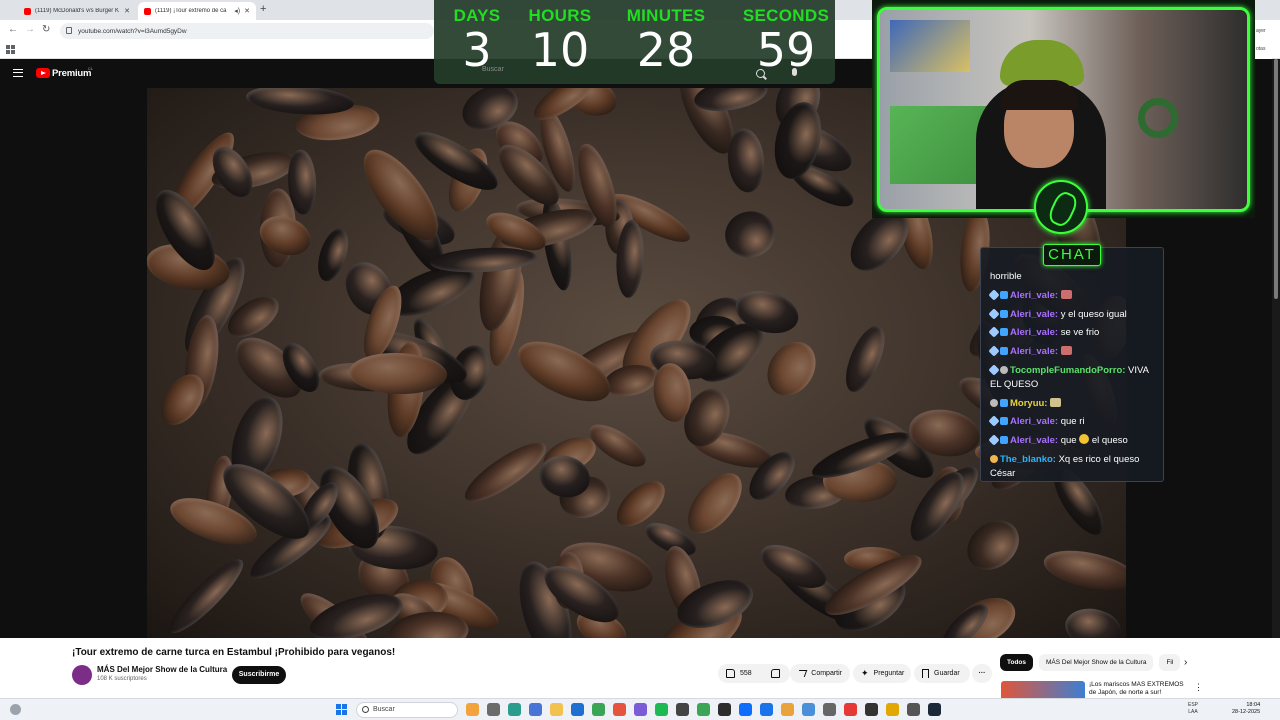 The width and height of the screenshot is (1280, 720). What do you see at coordinates (1043, 689) in the screenshot?
I see `recommendation-thumbnail` at bounding box center [1043, 689].